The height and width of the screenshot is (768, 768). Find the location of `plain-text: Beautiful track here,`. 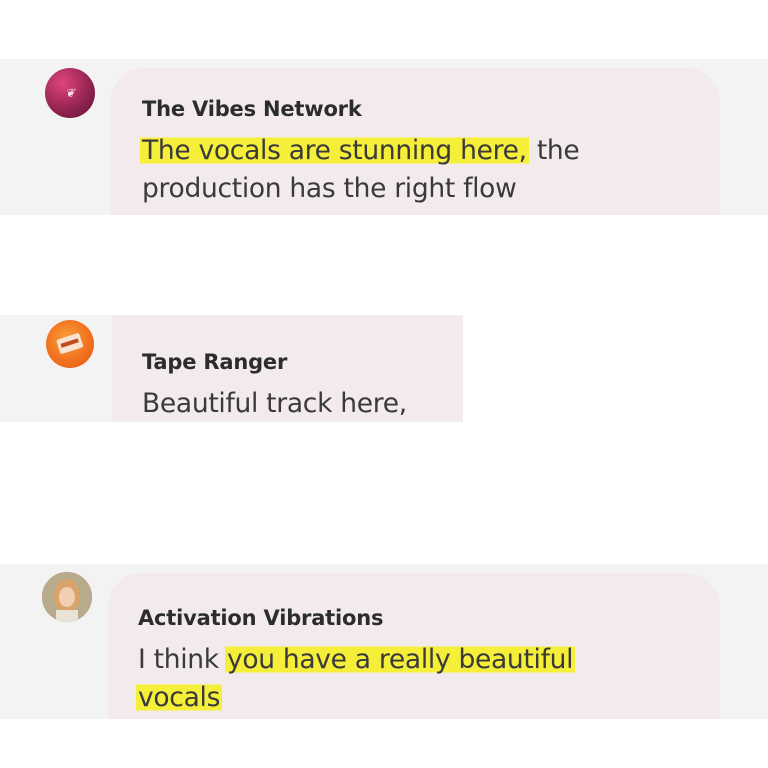

plain-text: Beautiful track here, is located at coordinates (274, 403).